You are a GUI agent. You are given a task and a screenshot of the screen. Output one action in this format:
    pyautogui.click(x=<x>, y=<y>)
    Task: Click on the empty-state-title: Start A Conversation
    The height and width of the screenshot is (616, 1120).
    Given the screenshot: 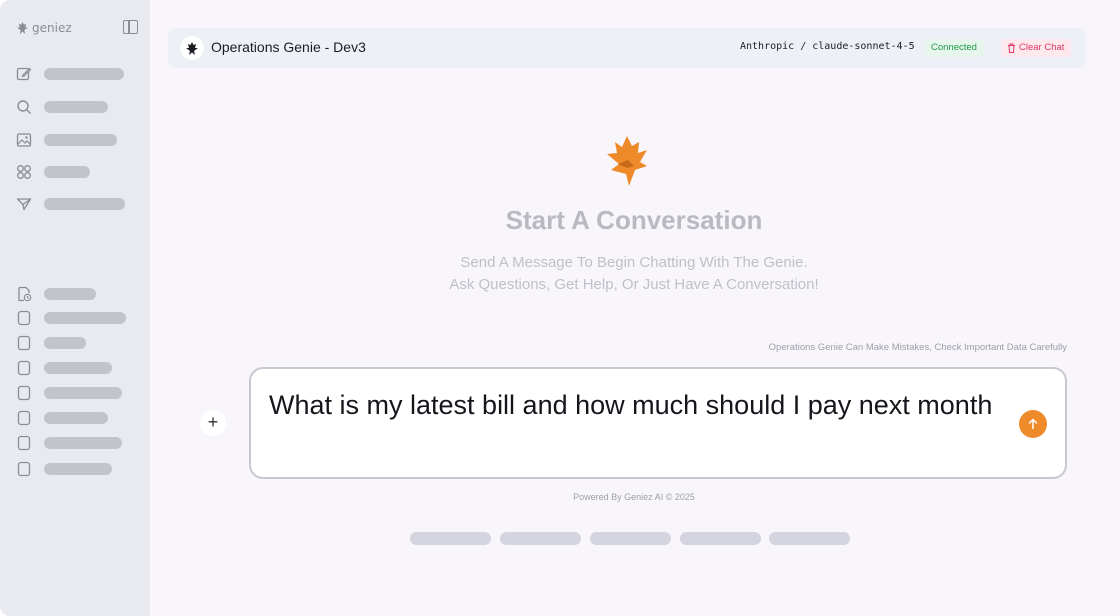 What is the action you would take?
    pyautogui.click(x=634, y=220)
    